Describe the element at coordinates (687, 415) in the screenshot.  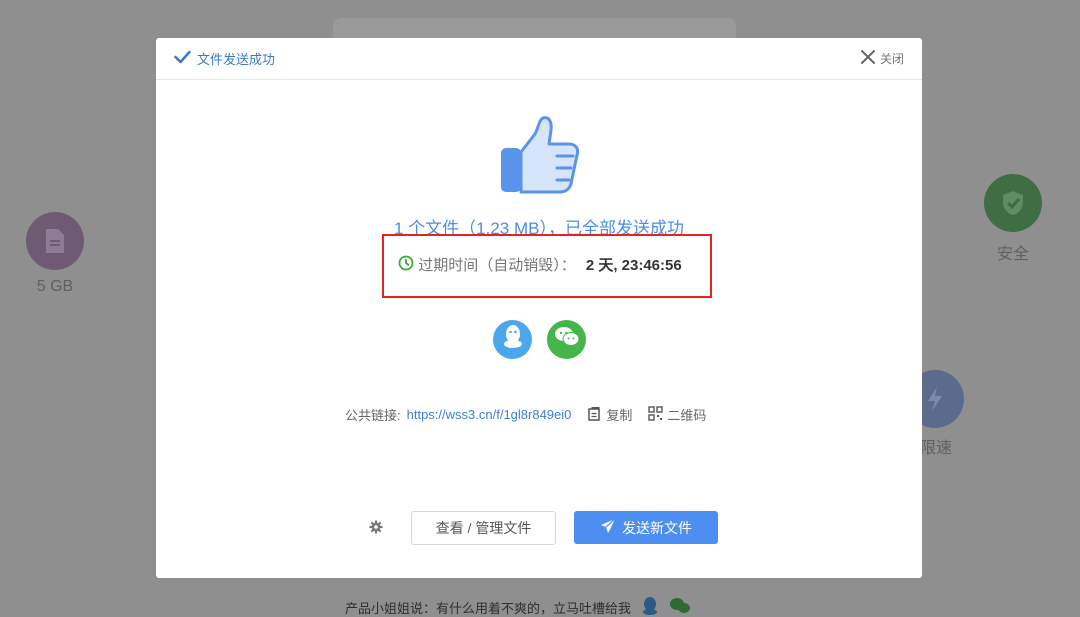
I see `qrcode-label: 二维码` at that location.